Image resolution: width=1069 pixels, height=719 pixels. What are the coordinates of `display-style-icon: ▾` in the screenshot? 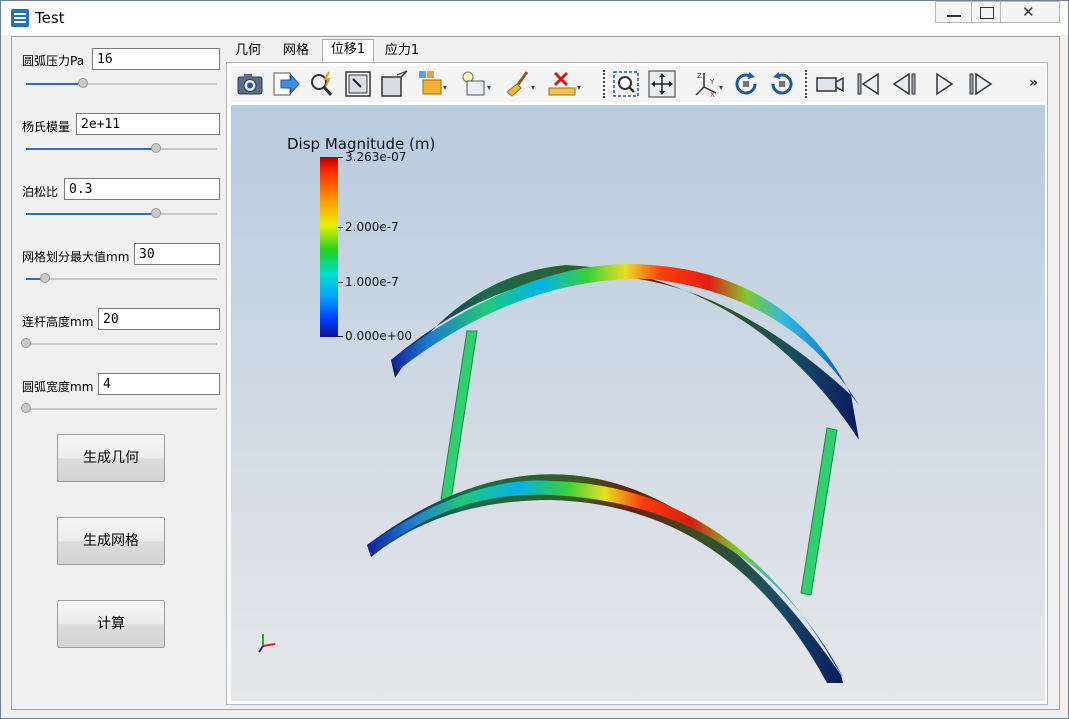 It's located at (475, 84).